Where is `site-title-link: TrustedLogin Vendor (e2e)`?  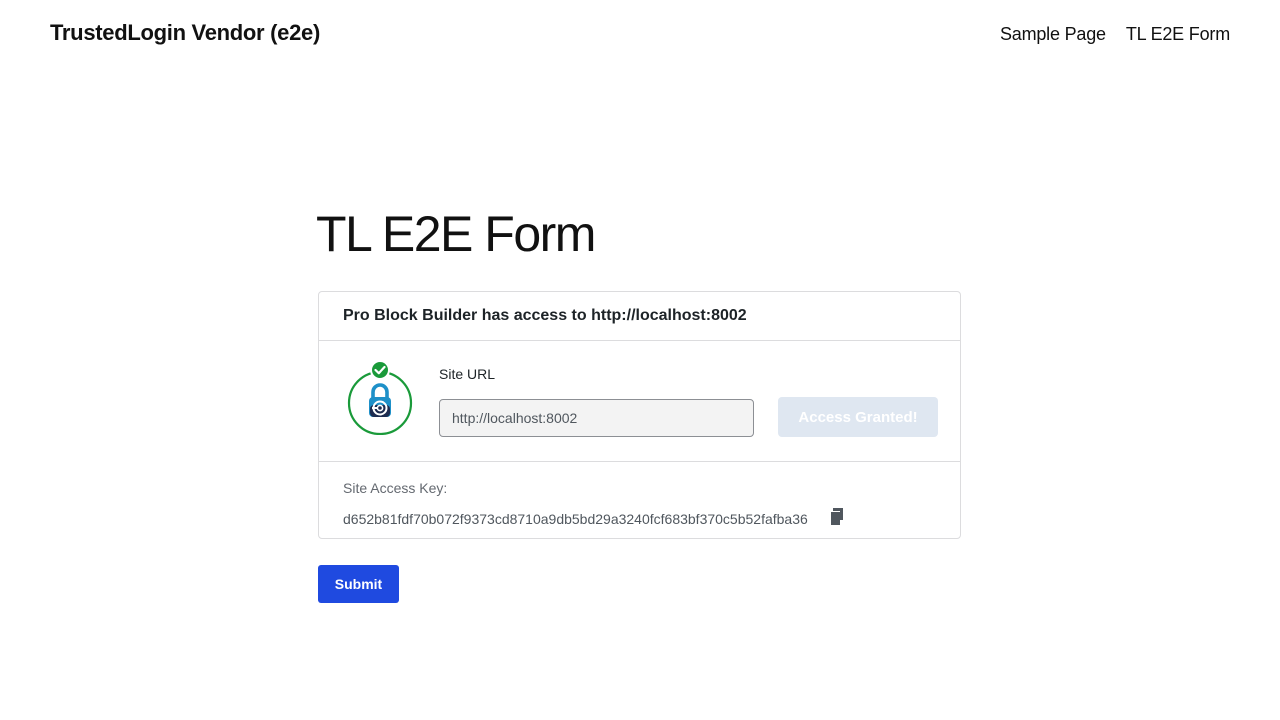
site-title-link: TrustedLogin Vendor (e2e) is located at coordinates (185, 33).